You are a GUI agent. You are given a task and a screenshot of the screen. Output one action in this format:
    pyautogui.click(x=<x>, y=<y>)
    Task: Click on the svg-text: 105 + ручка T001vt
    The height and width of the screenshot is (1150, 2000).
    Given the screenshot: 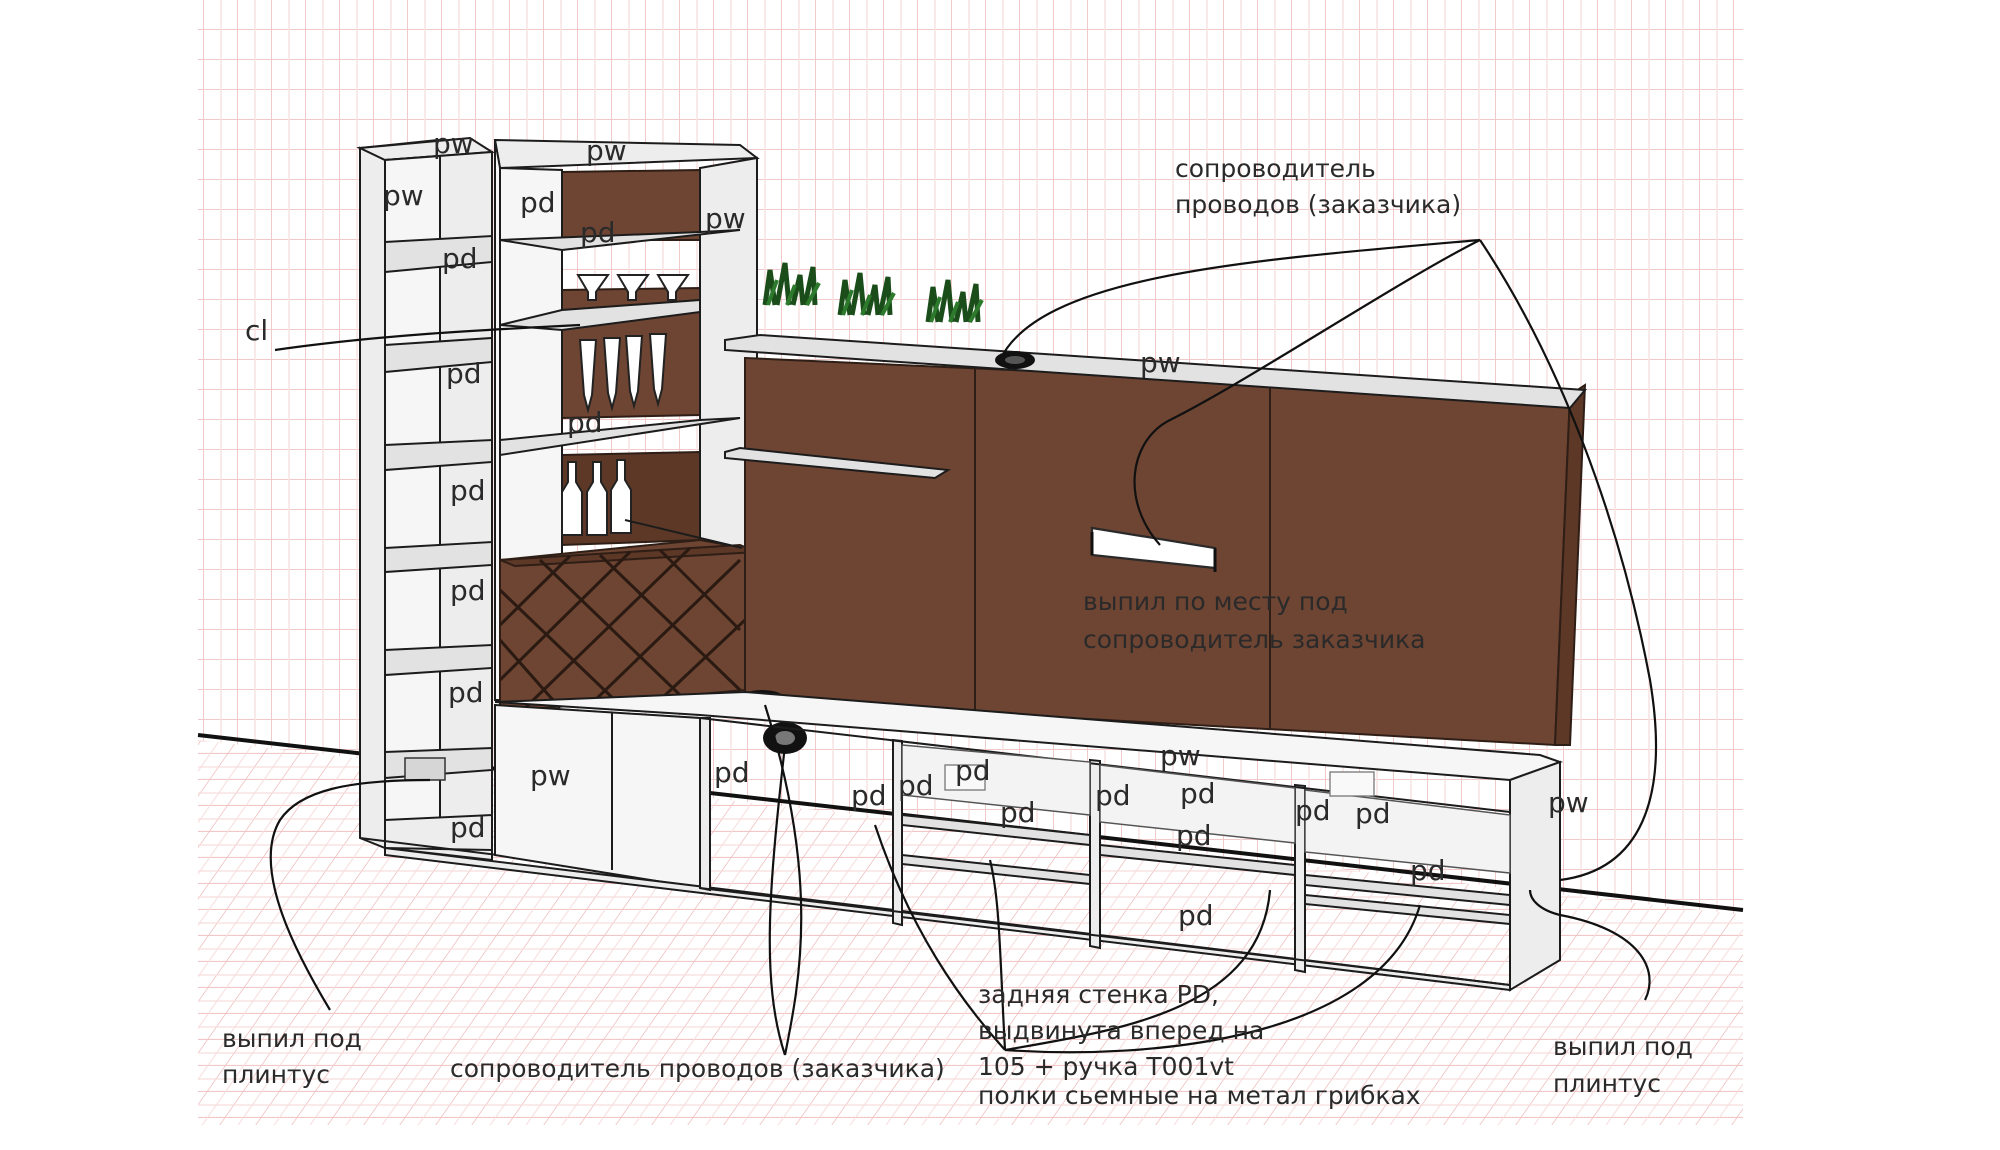 What is the action you would take?
    pyautogui.click(x=1106, y=1066)
    